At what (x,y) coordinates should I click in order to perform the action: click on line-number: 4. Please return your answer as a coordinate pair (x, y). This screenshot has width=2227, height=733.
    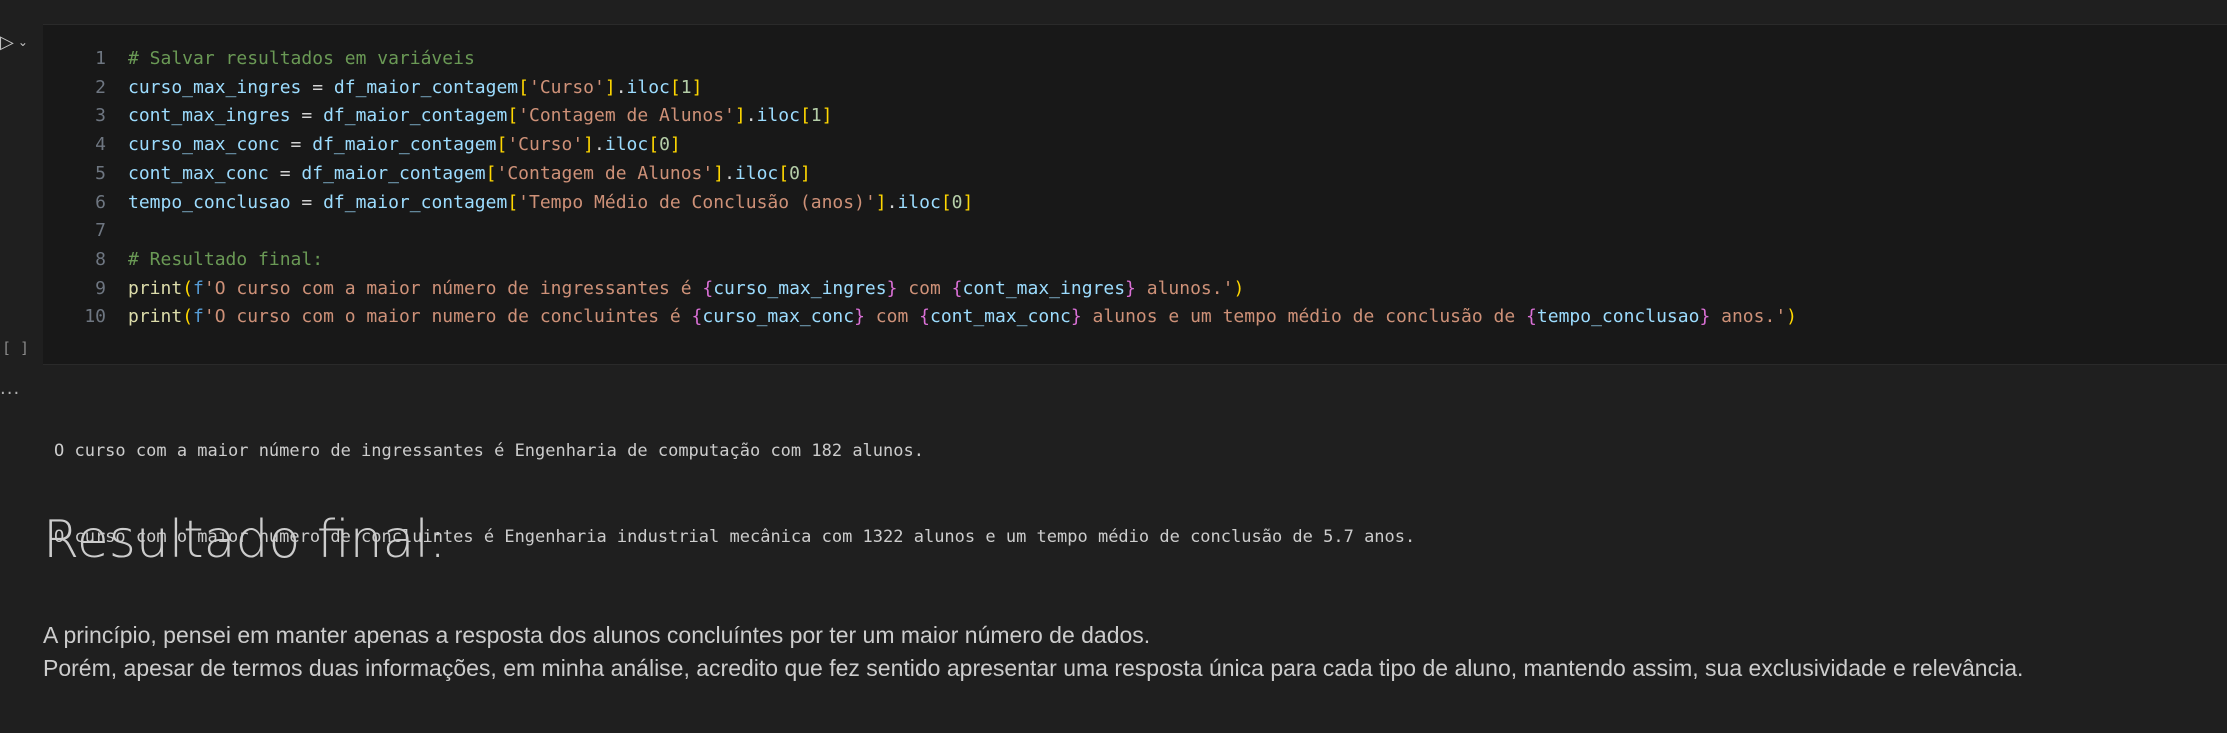
    Looking at the image, I should click on (100, 145).